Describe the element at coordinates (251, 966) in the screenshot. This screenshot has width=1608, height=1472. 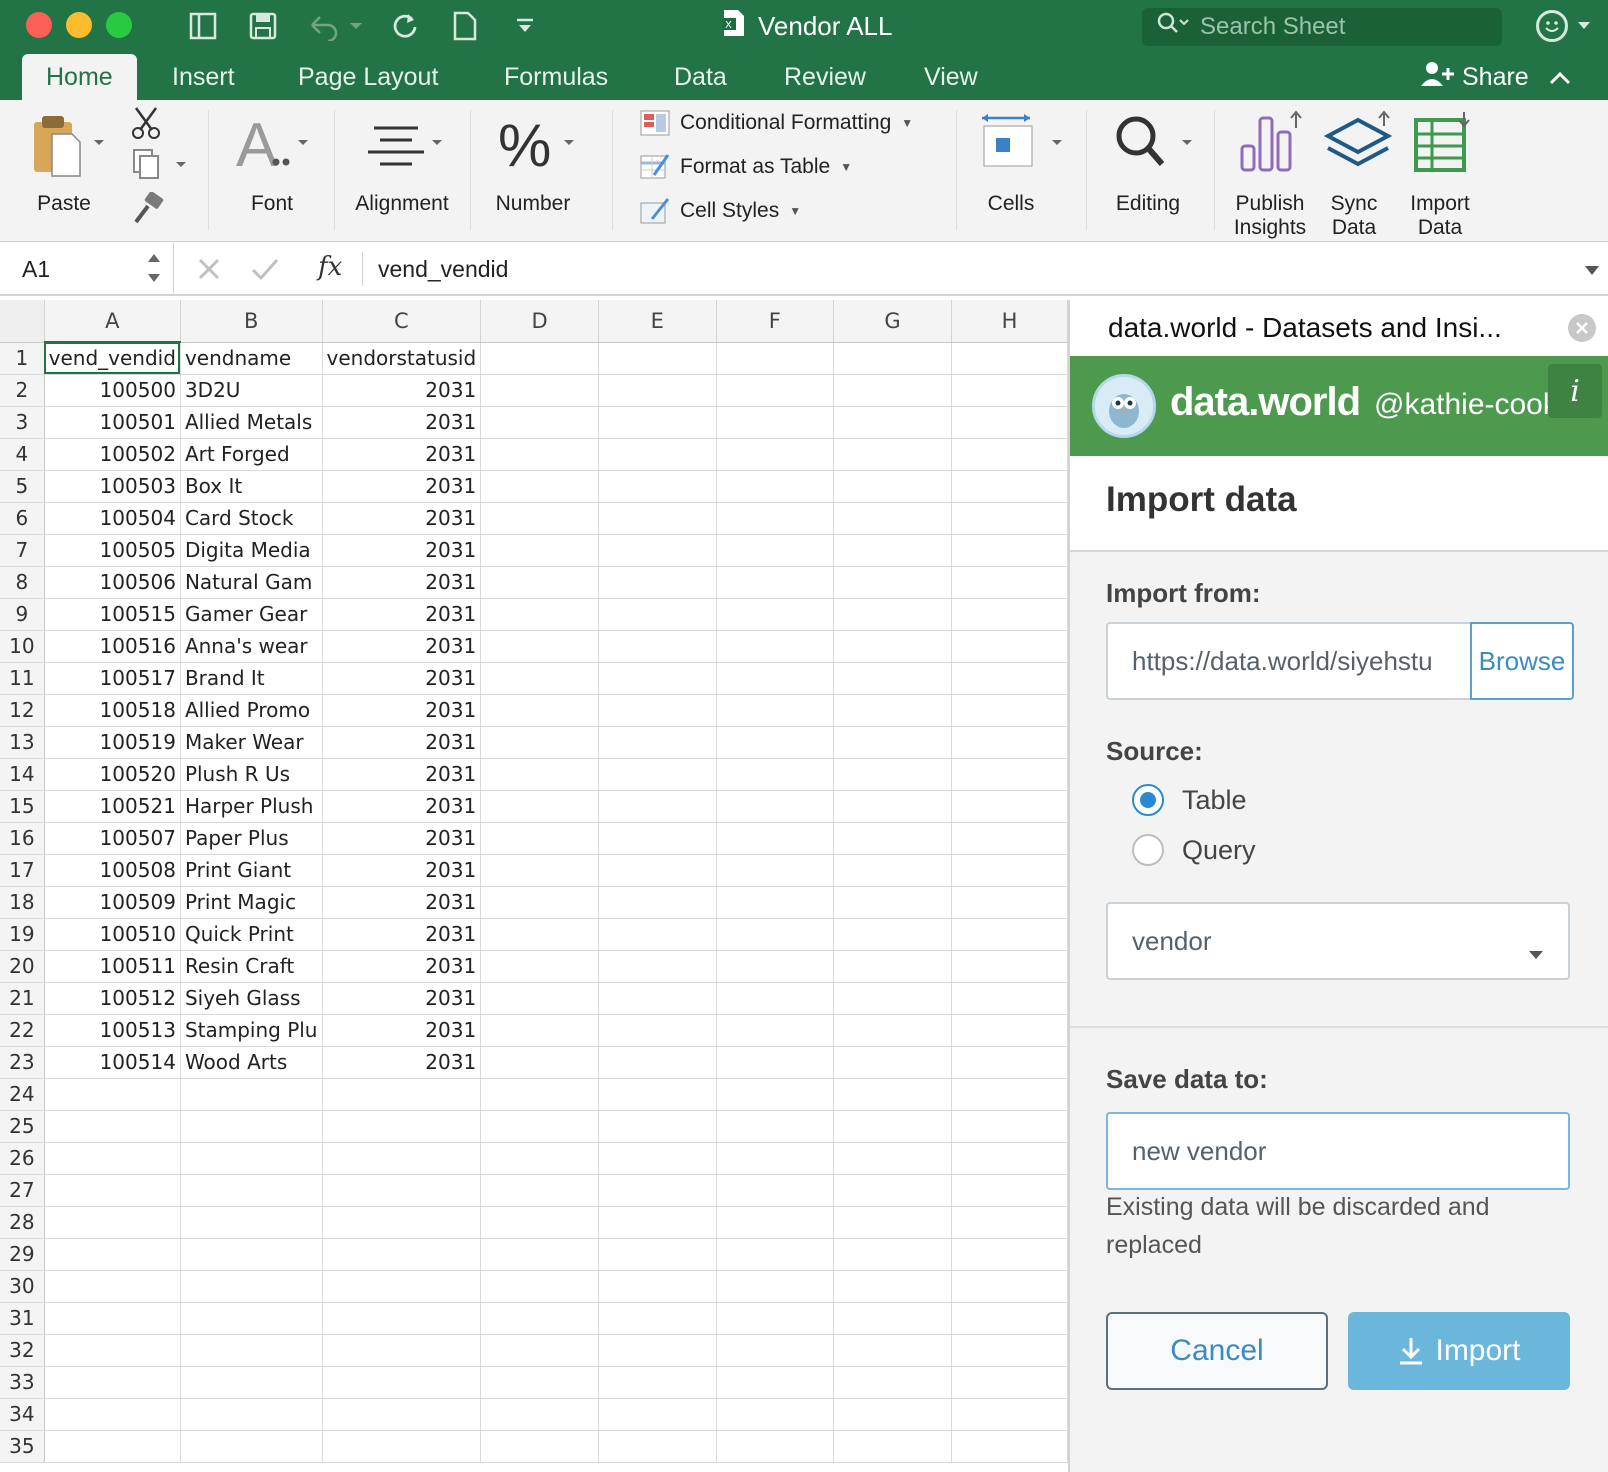
I see `cell: Resin Craft` at that location.